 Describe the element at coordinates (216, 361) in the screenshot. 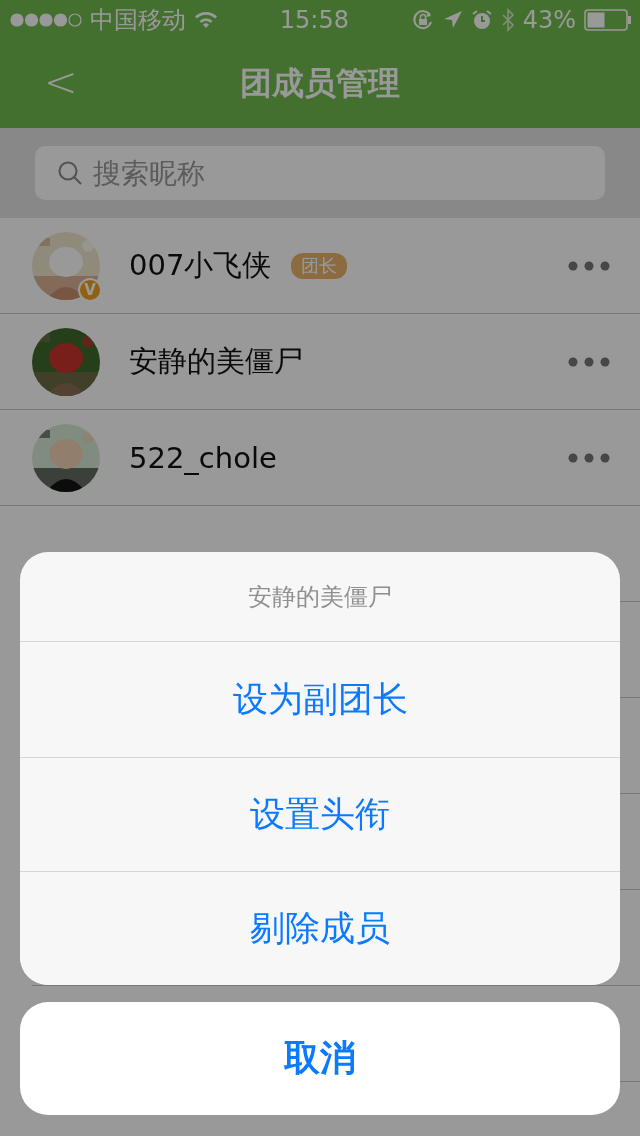

I see `member-name: 安静的美僵尸` at that location.